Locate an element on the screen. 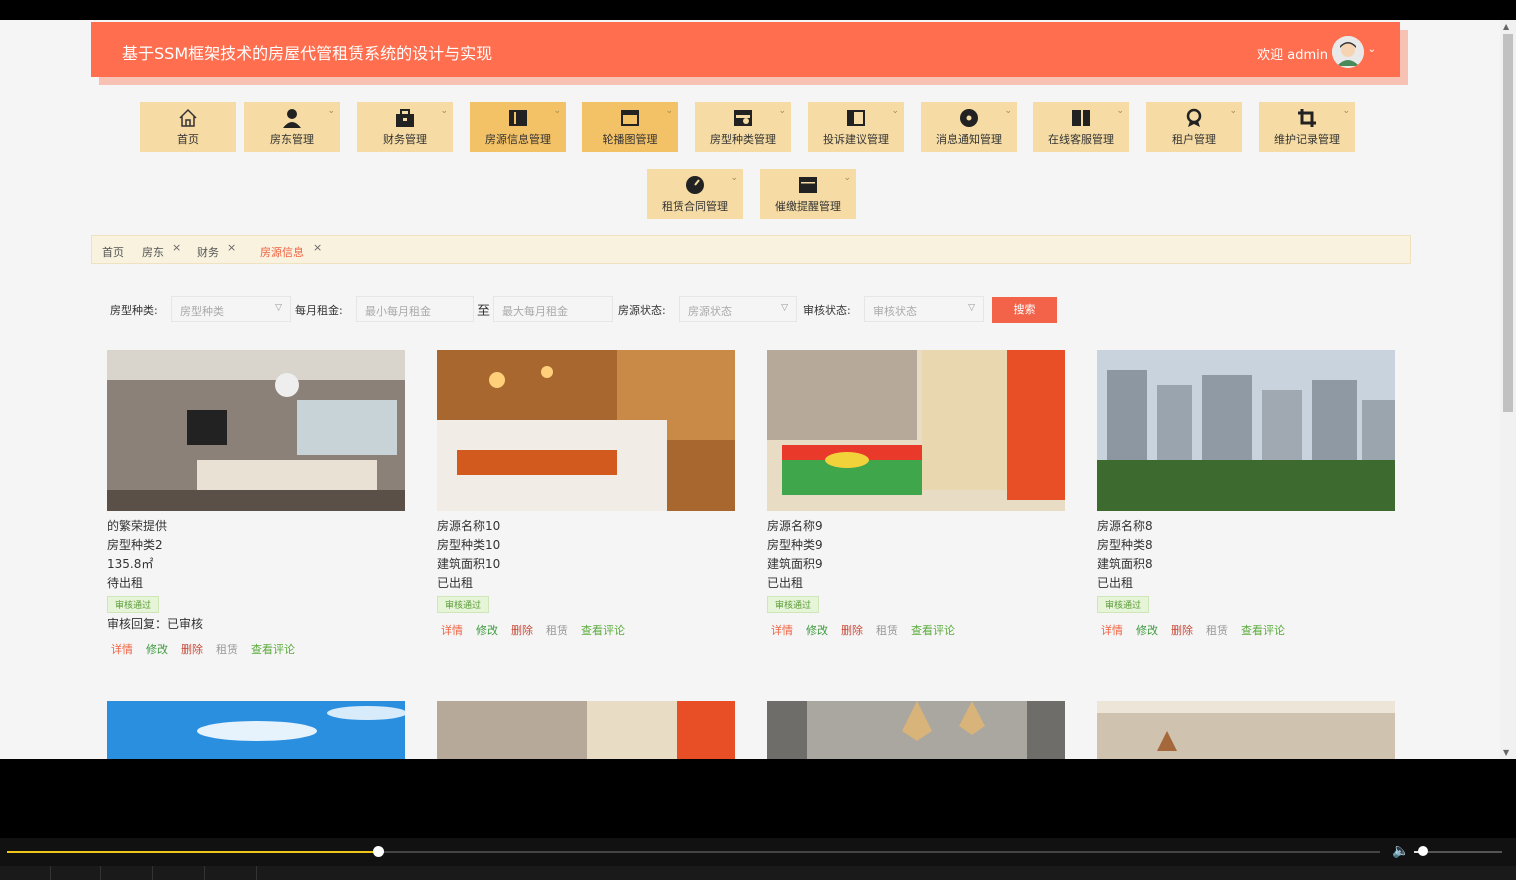 The image size is (1516, 880). tab-label: 房源信息 is located at coordinates (282, 252).